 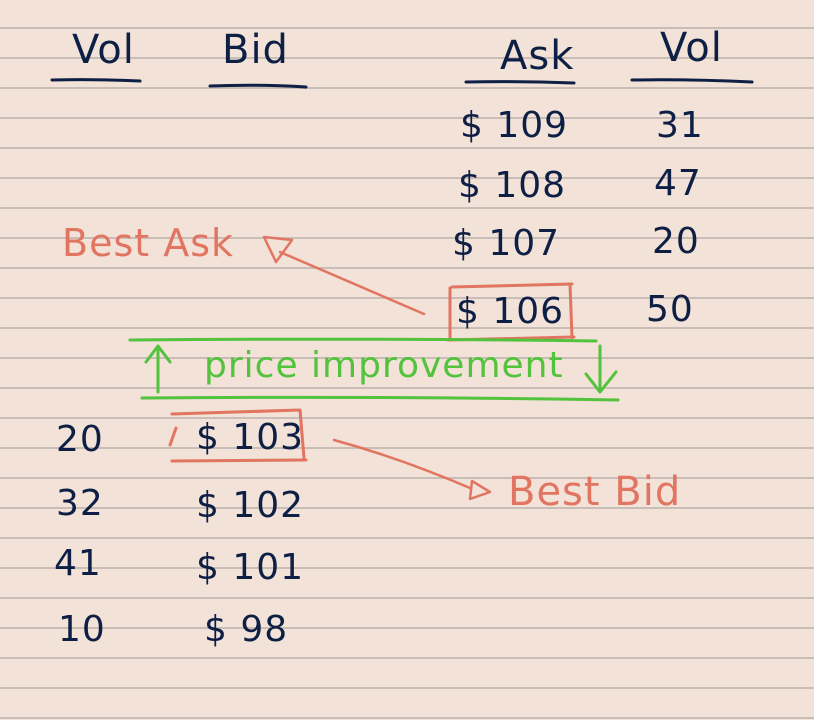 I want to click on spread-up-arrow, so click(x=158, y=369).